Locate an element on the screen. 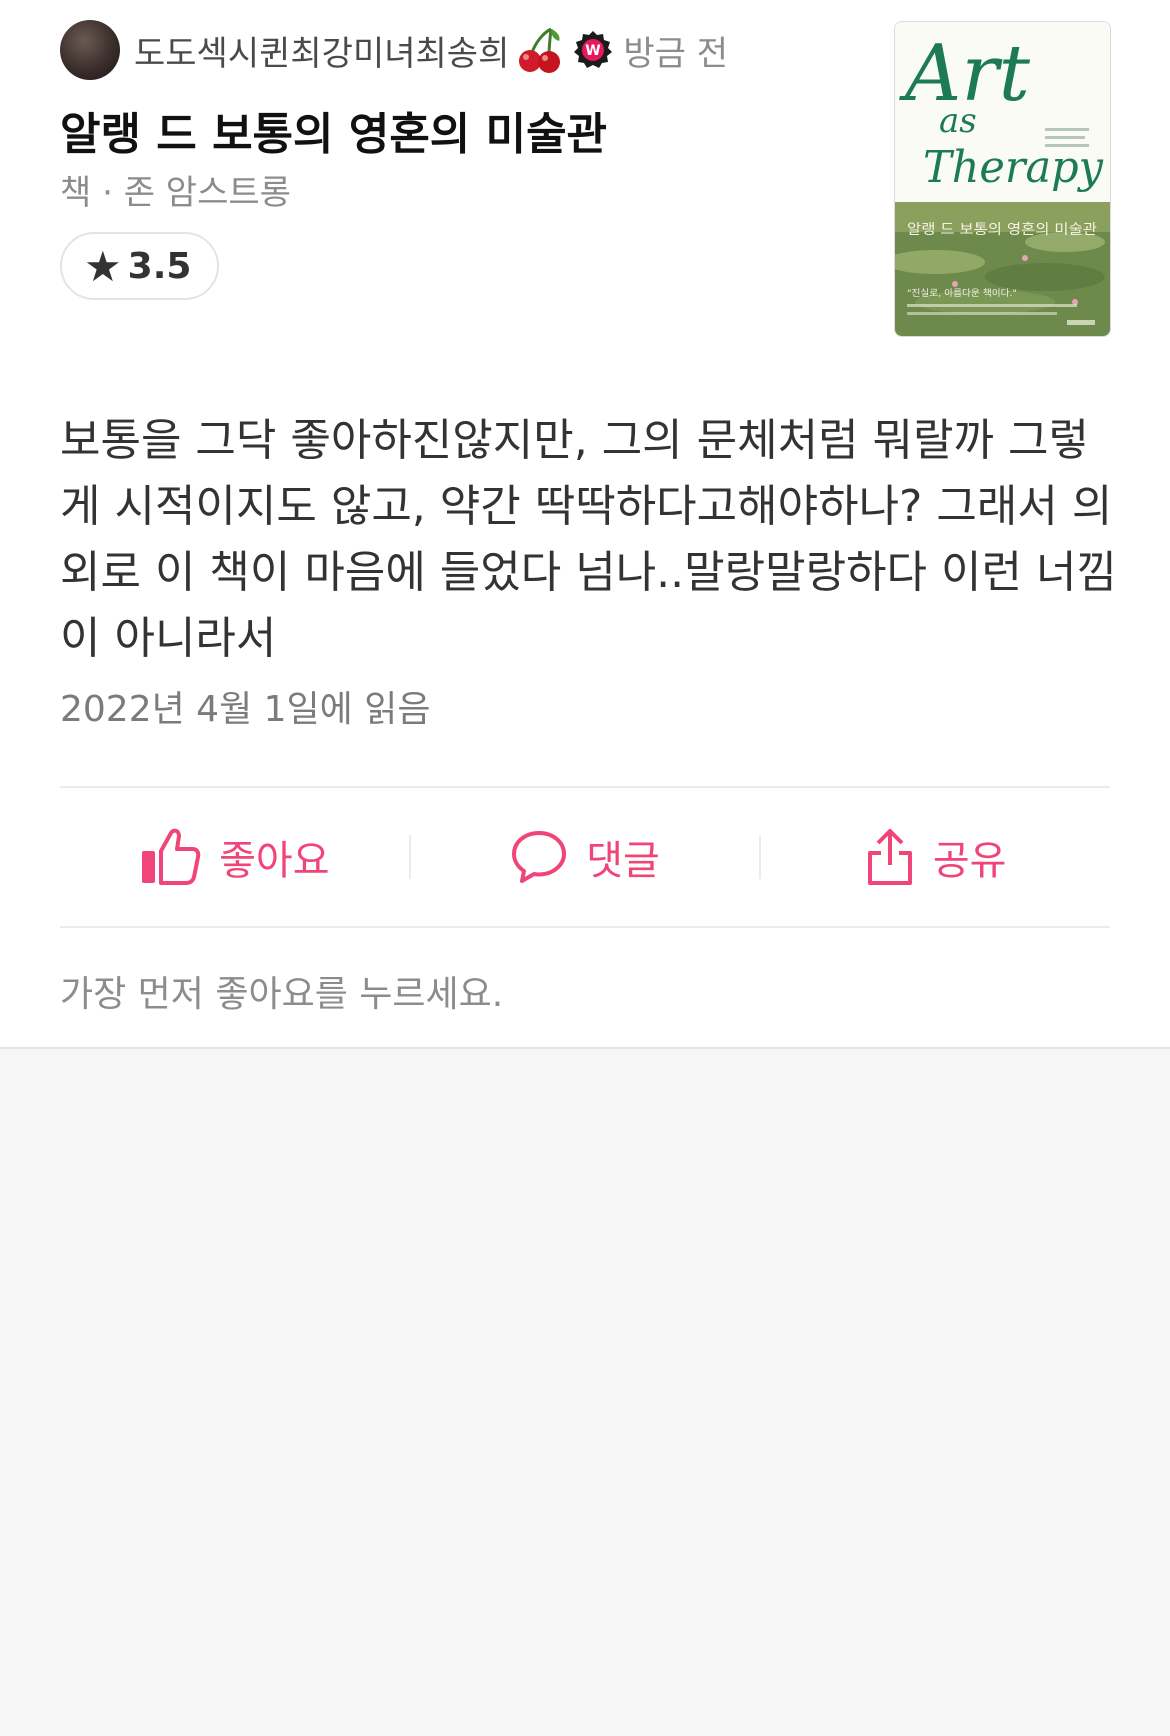 Image resolution: width=1170 pixels, height=1736 pixels. star-icon: ★ is located at coordinates (103, 266).